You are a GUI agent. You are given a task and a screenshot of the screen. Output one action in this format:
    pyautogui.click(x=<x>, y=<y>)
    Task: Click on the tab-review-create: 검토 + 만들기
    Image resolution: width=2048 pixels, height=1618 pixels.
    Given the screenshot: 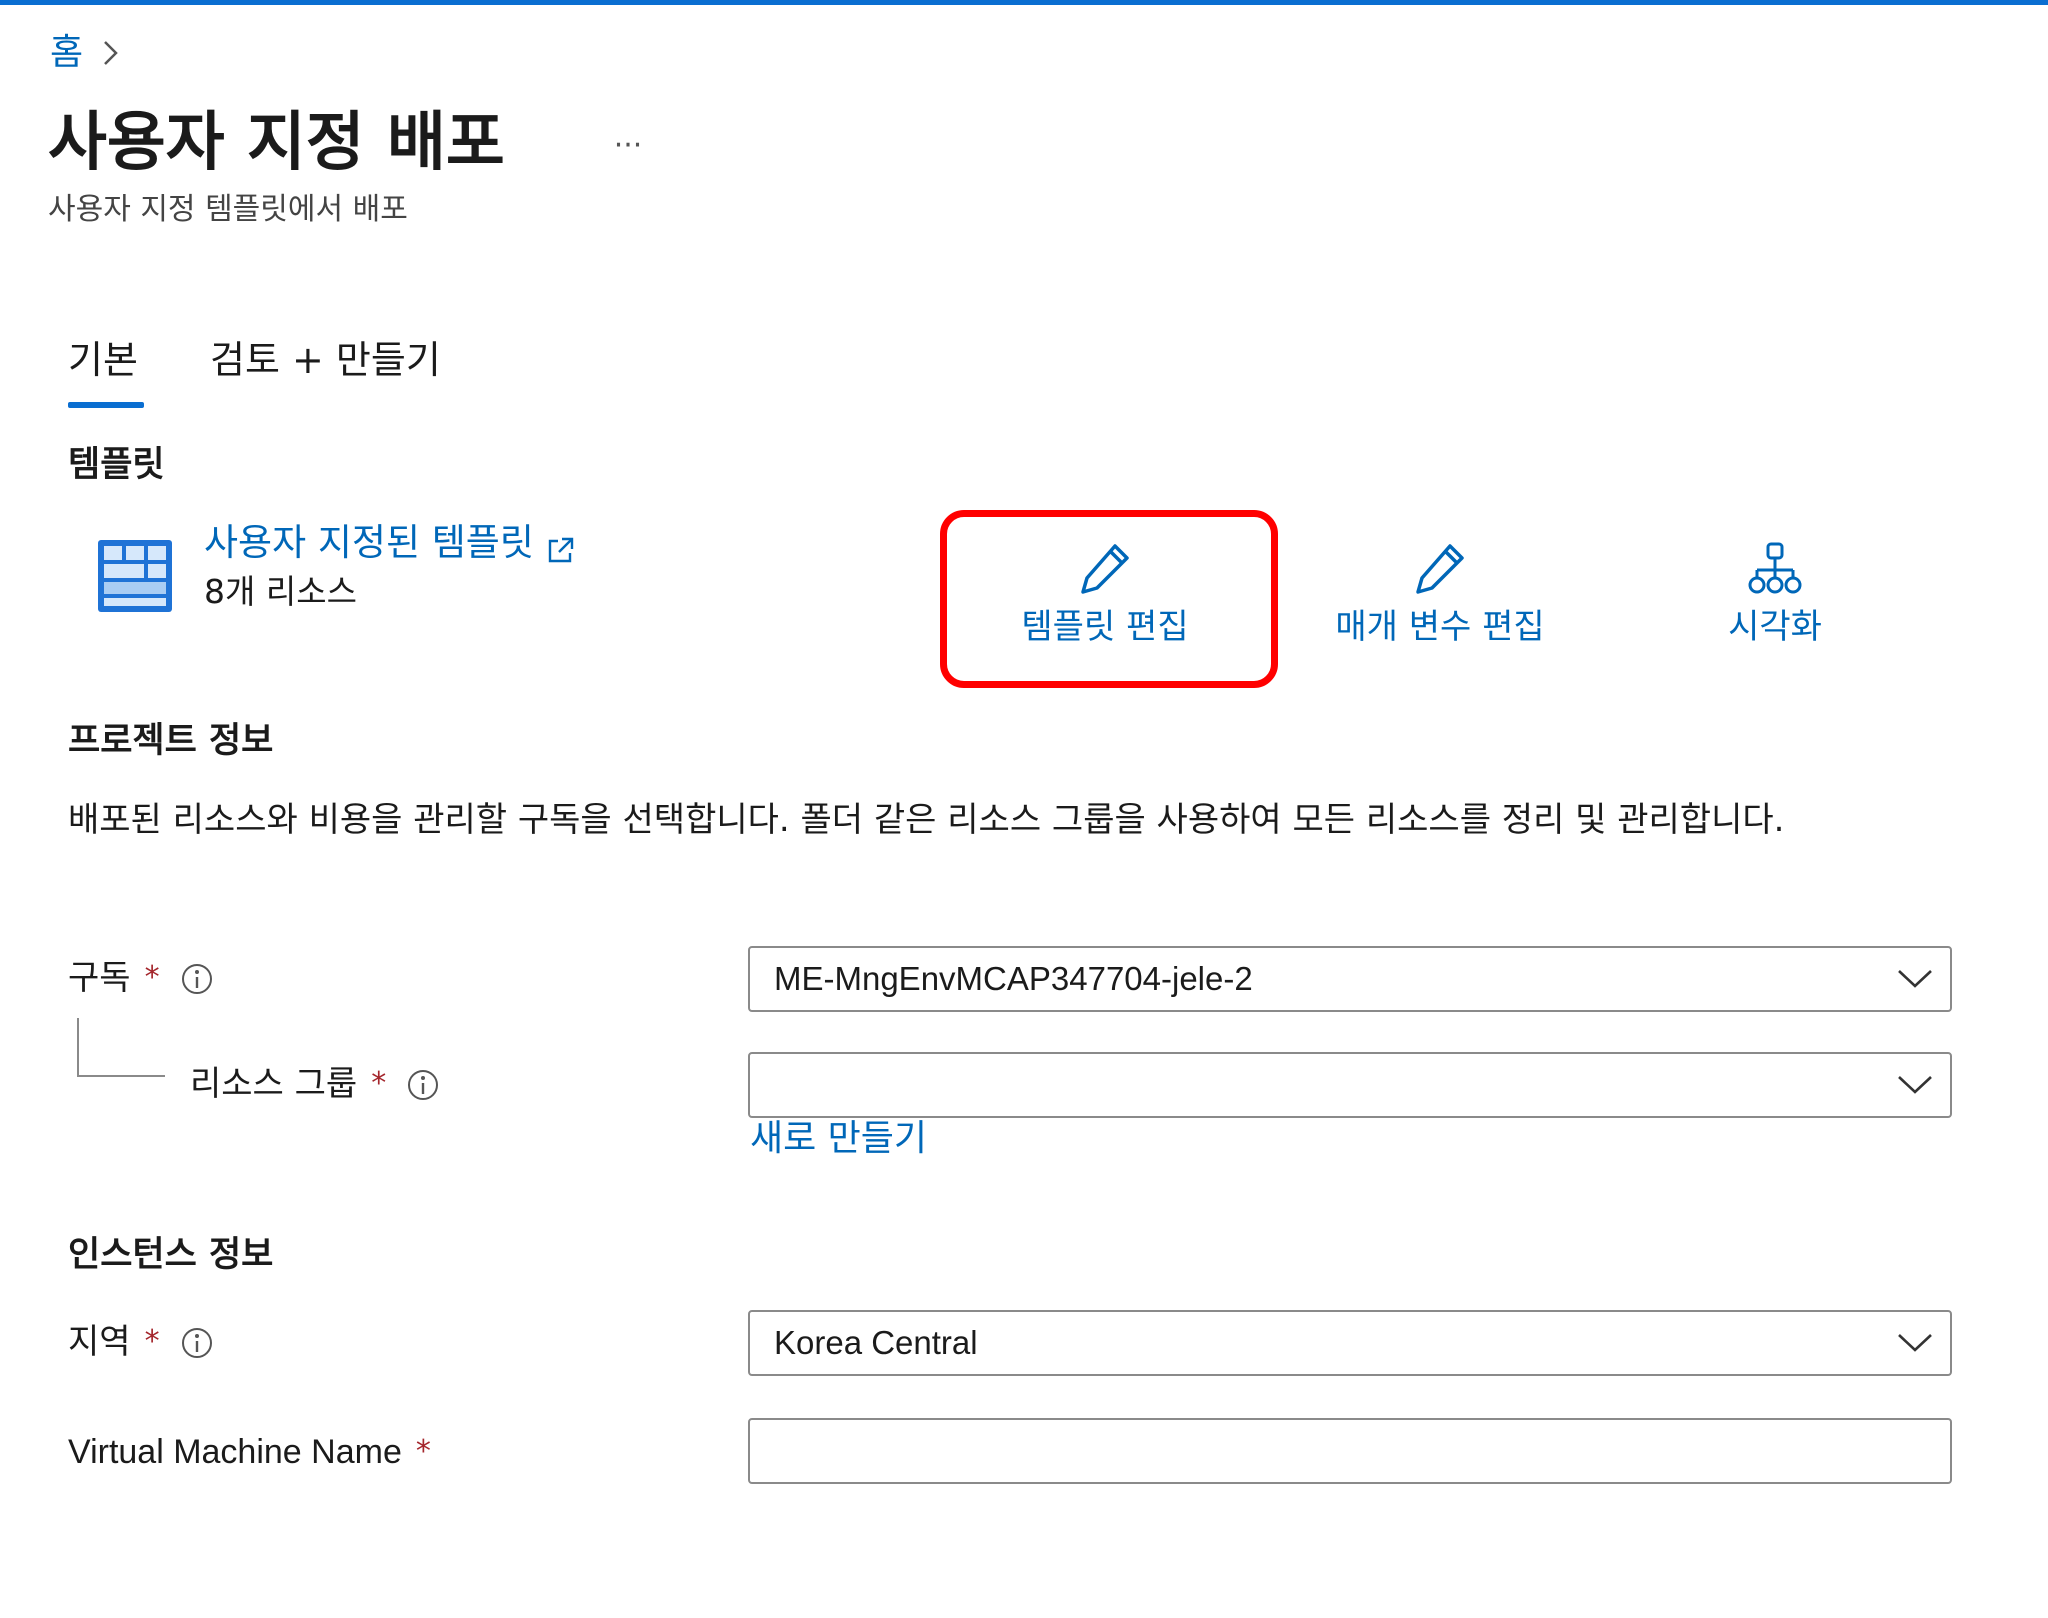 What is the action you would take?
    pyautogui.click(x=325, y=360)
    